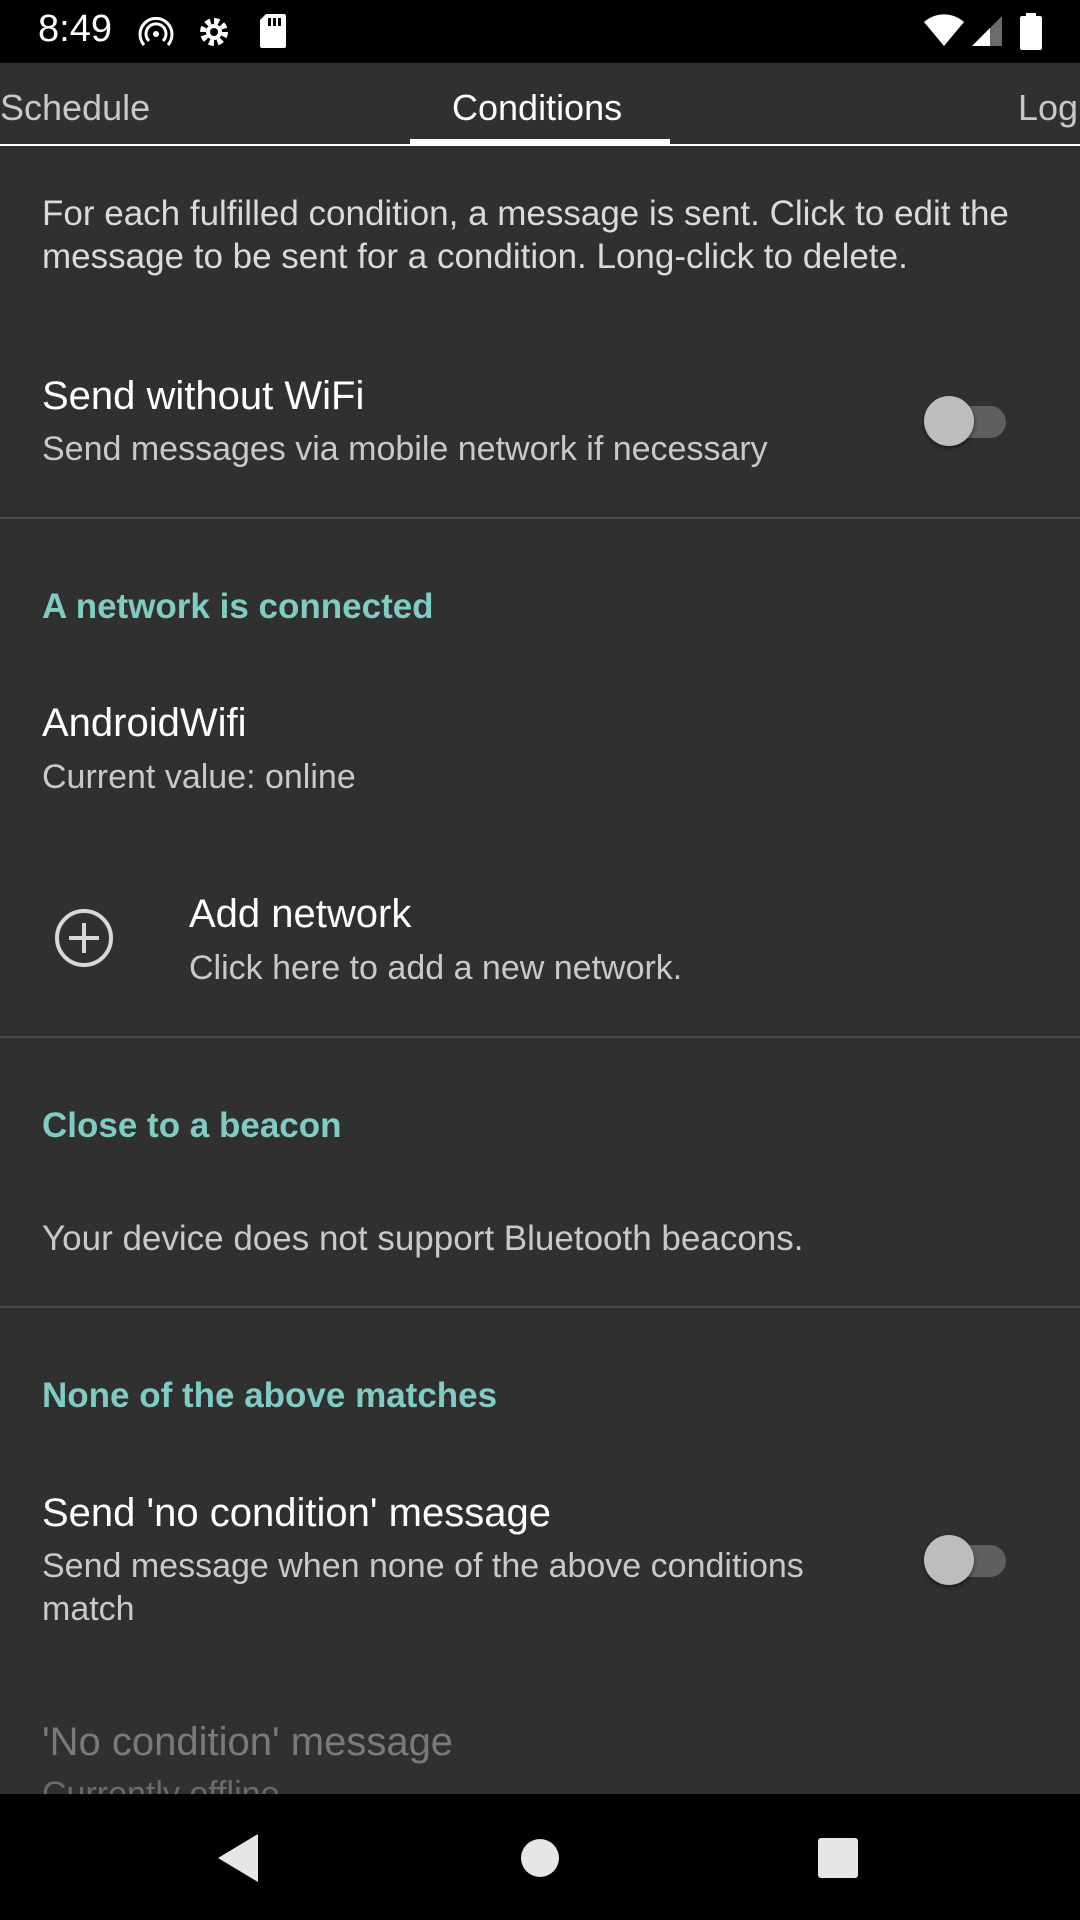  I want to click on wifi-icon, so click(944, 30).